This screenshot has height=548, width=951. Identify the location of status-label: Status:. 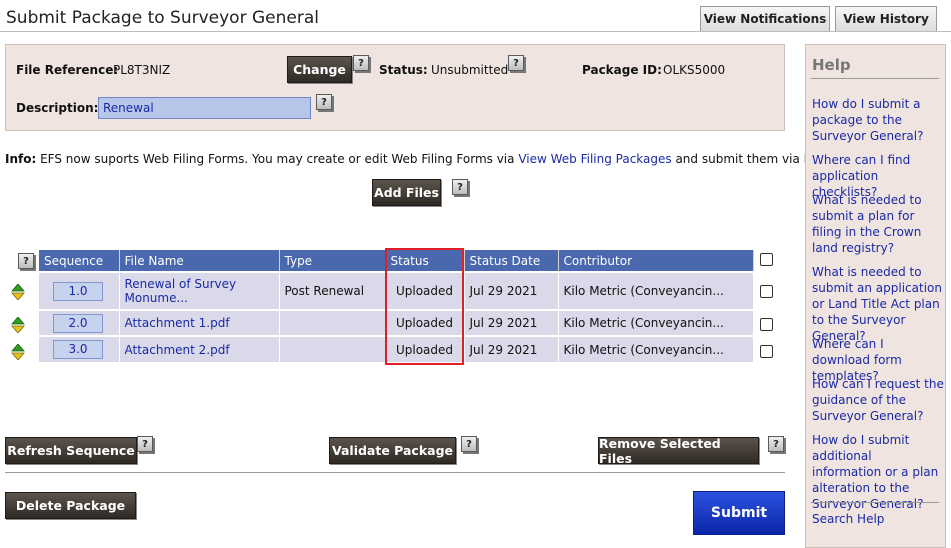
(403, 70).